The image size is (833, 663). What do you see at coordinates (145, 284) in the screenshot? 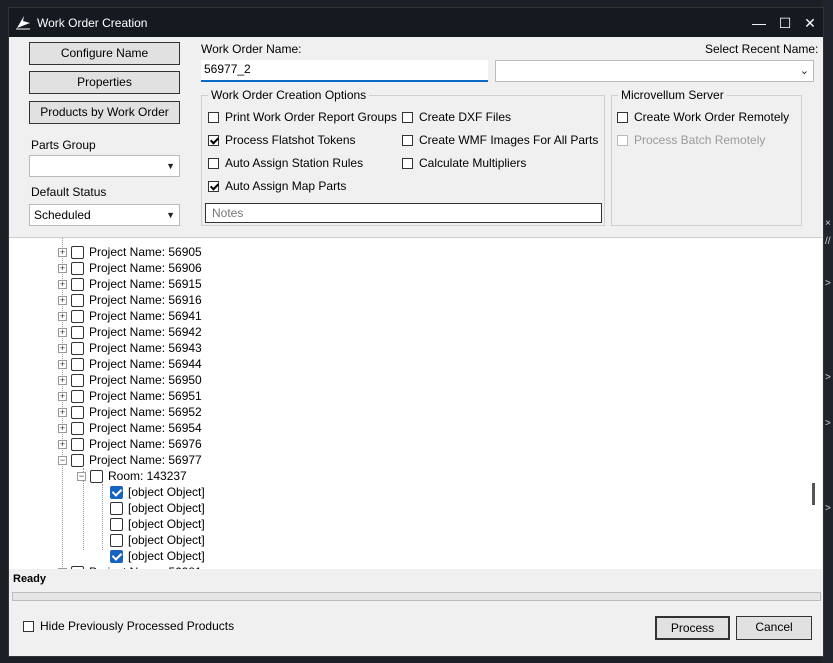
I see `tree-node-label: Project Name: 56915` at bounding box center [145, 284].